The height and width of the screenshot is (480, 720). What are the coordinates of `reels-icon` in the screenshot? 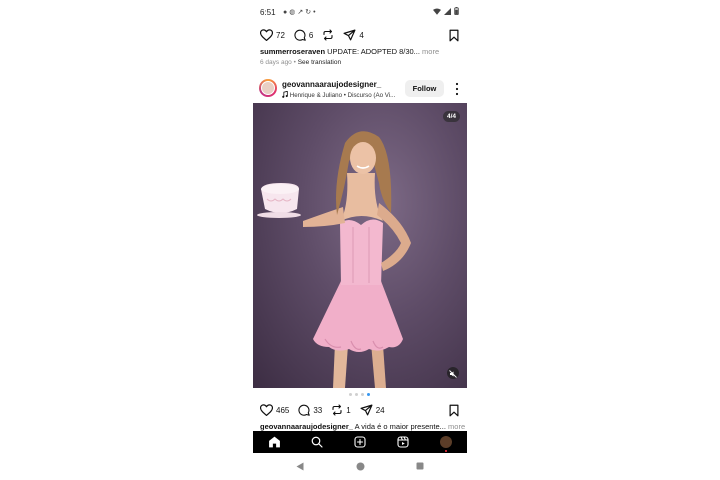 It's located at (403, 442).